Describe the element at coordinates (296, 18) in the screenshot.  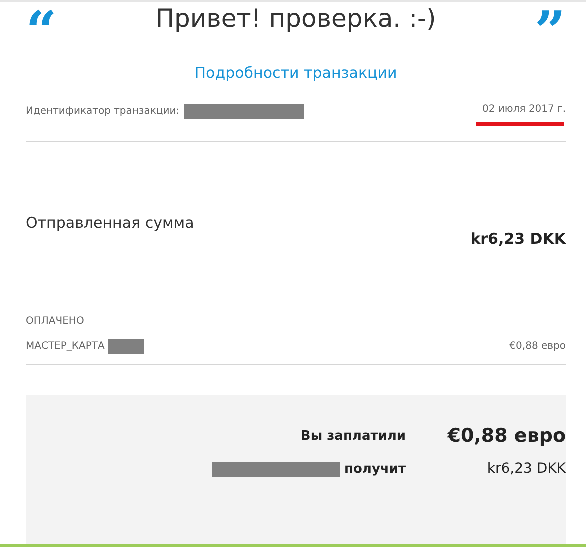
I see `greeting-title: Привет! проверка. :-)` at that location.